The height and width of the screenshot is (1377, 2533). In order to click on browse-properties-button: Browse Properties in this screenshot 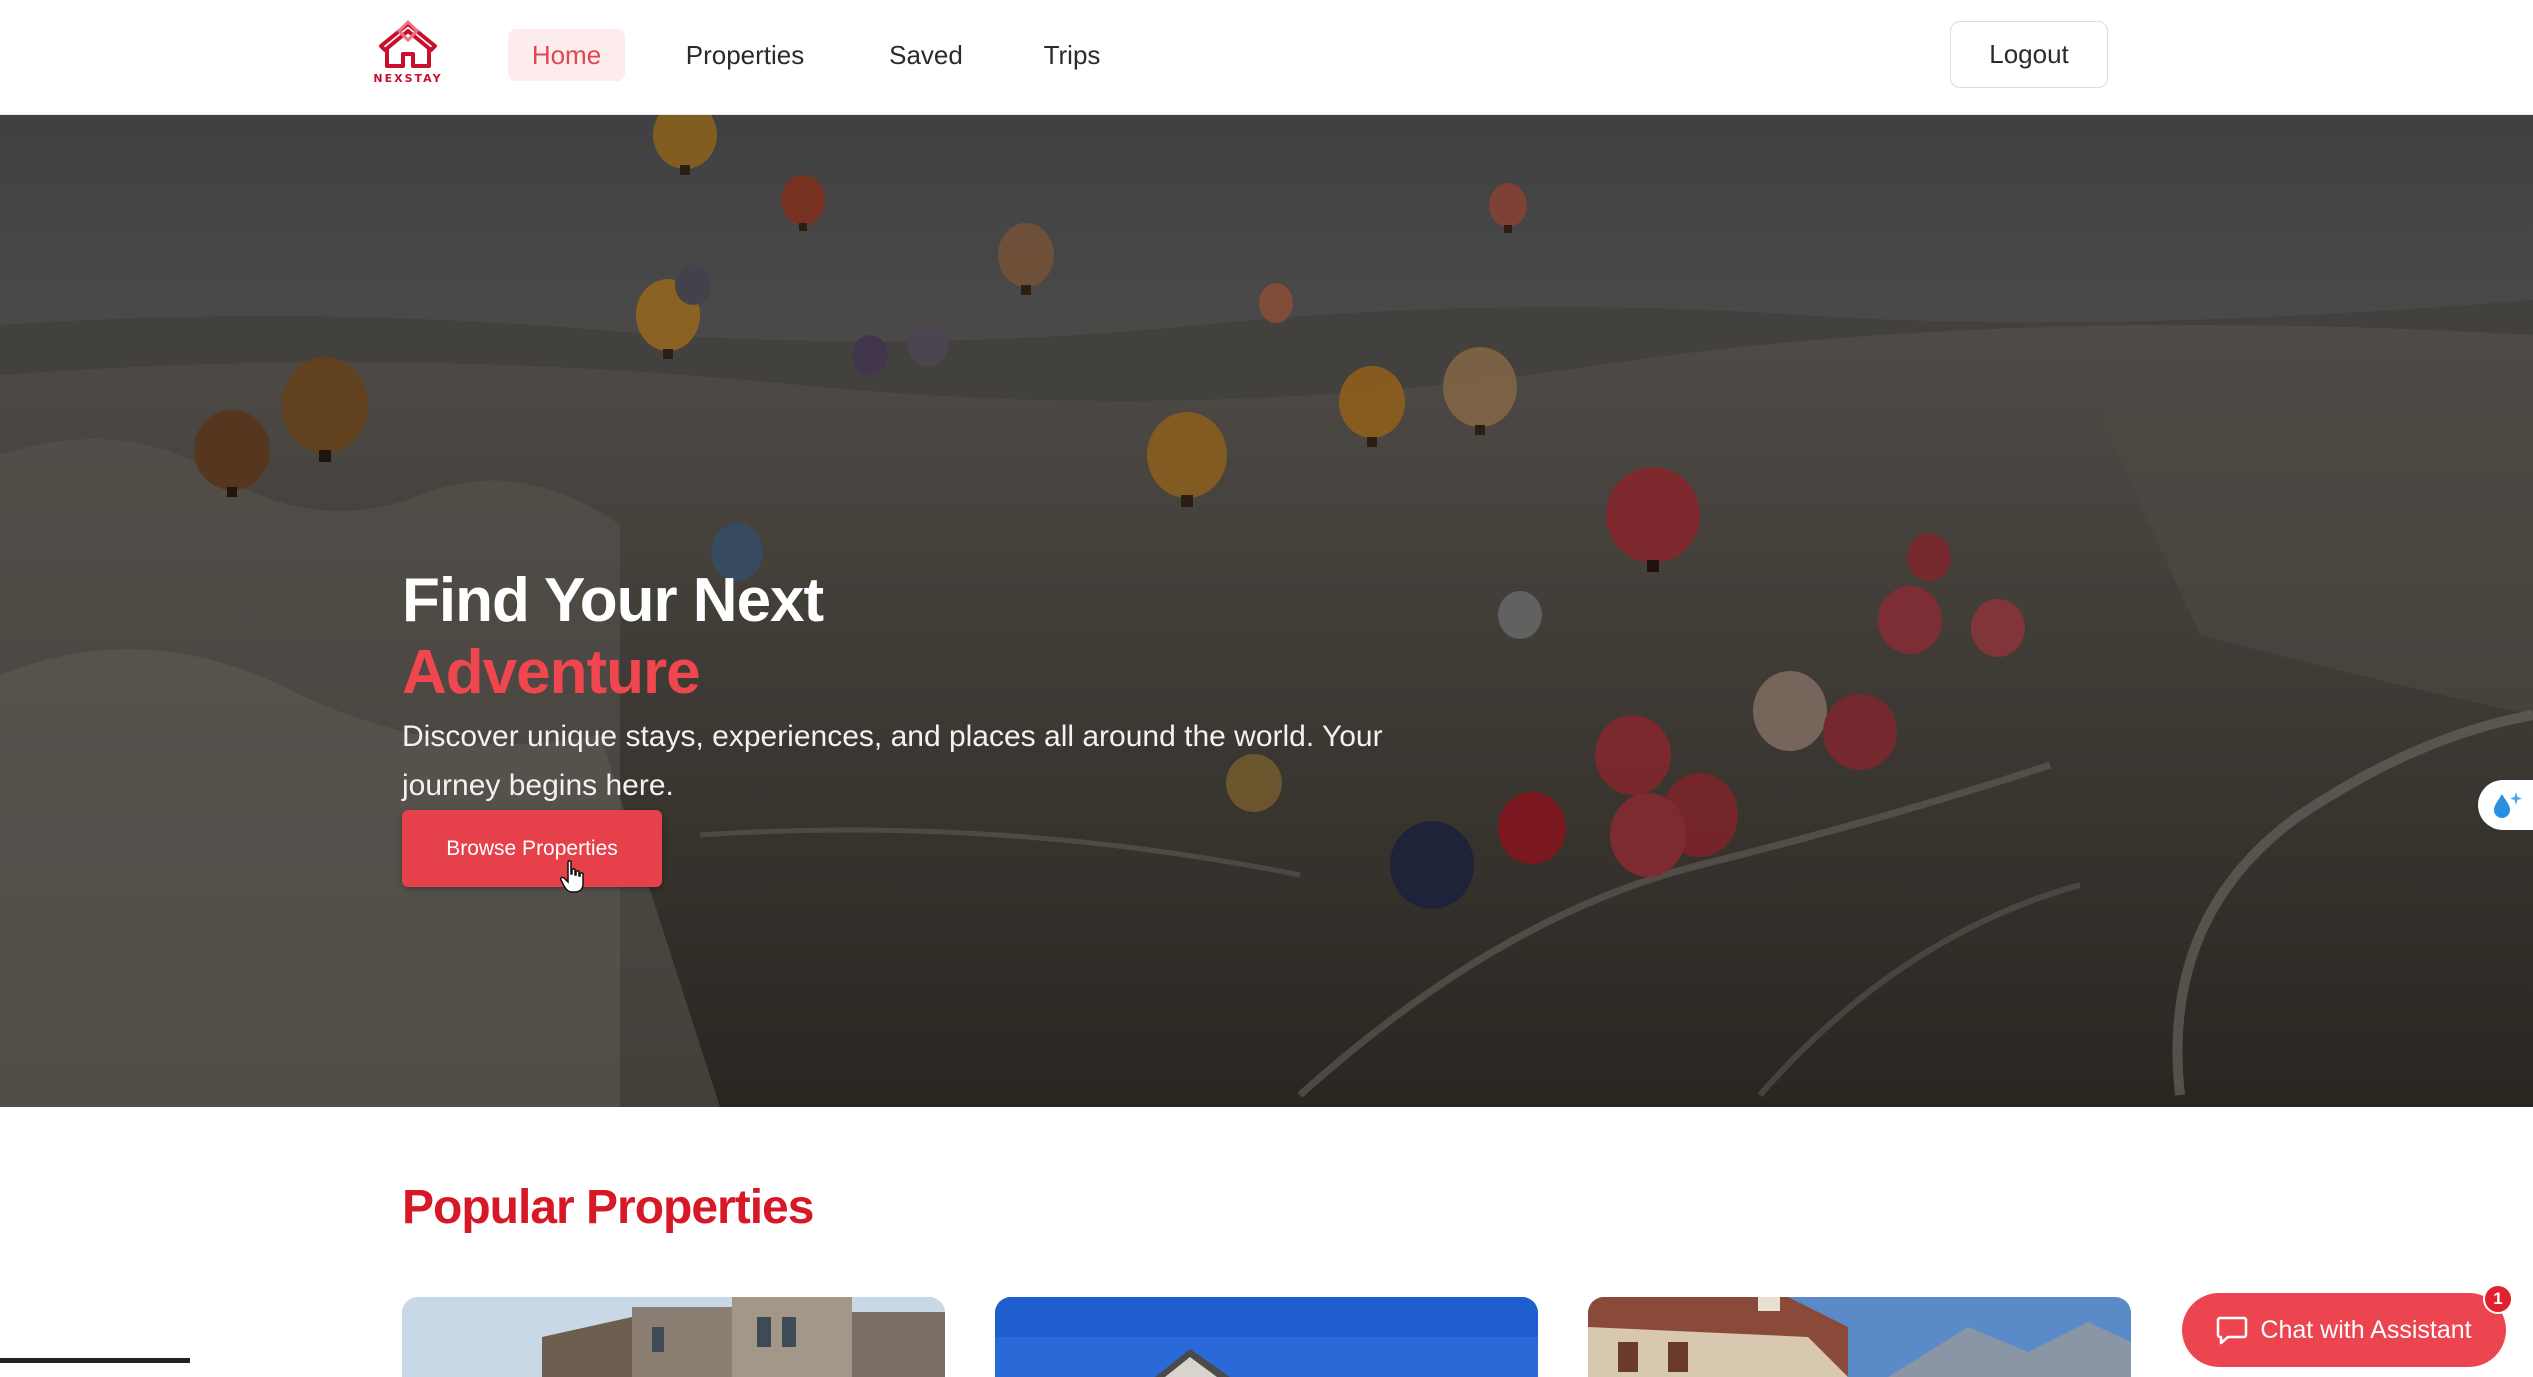, I will do `click(532, 848)`.